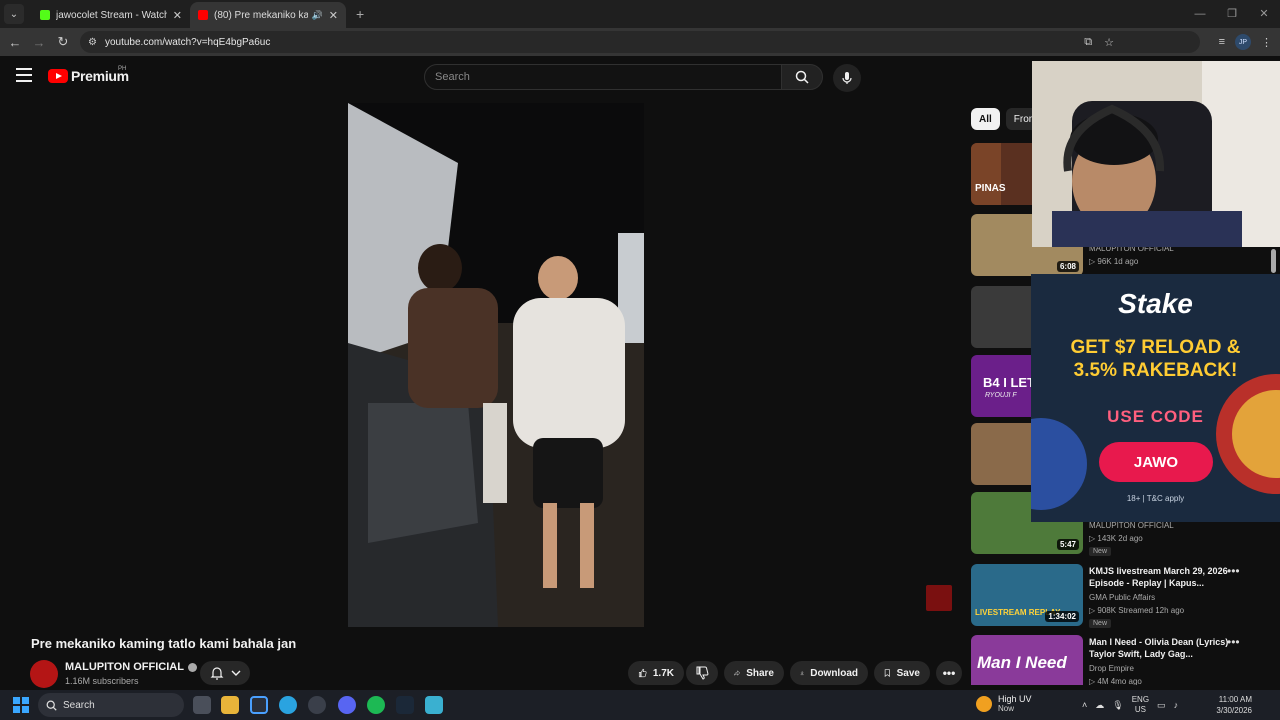  What do you see at coordinates (760, 673) in the screenshot?
I see `share-label: Share` at bounding box center [760, 673].